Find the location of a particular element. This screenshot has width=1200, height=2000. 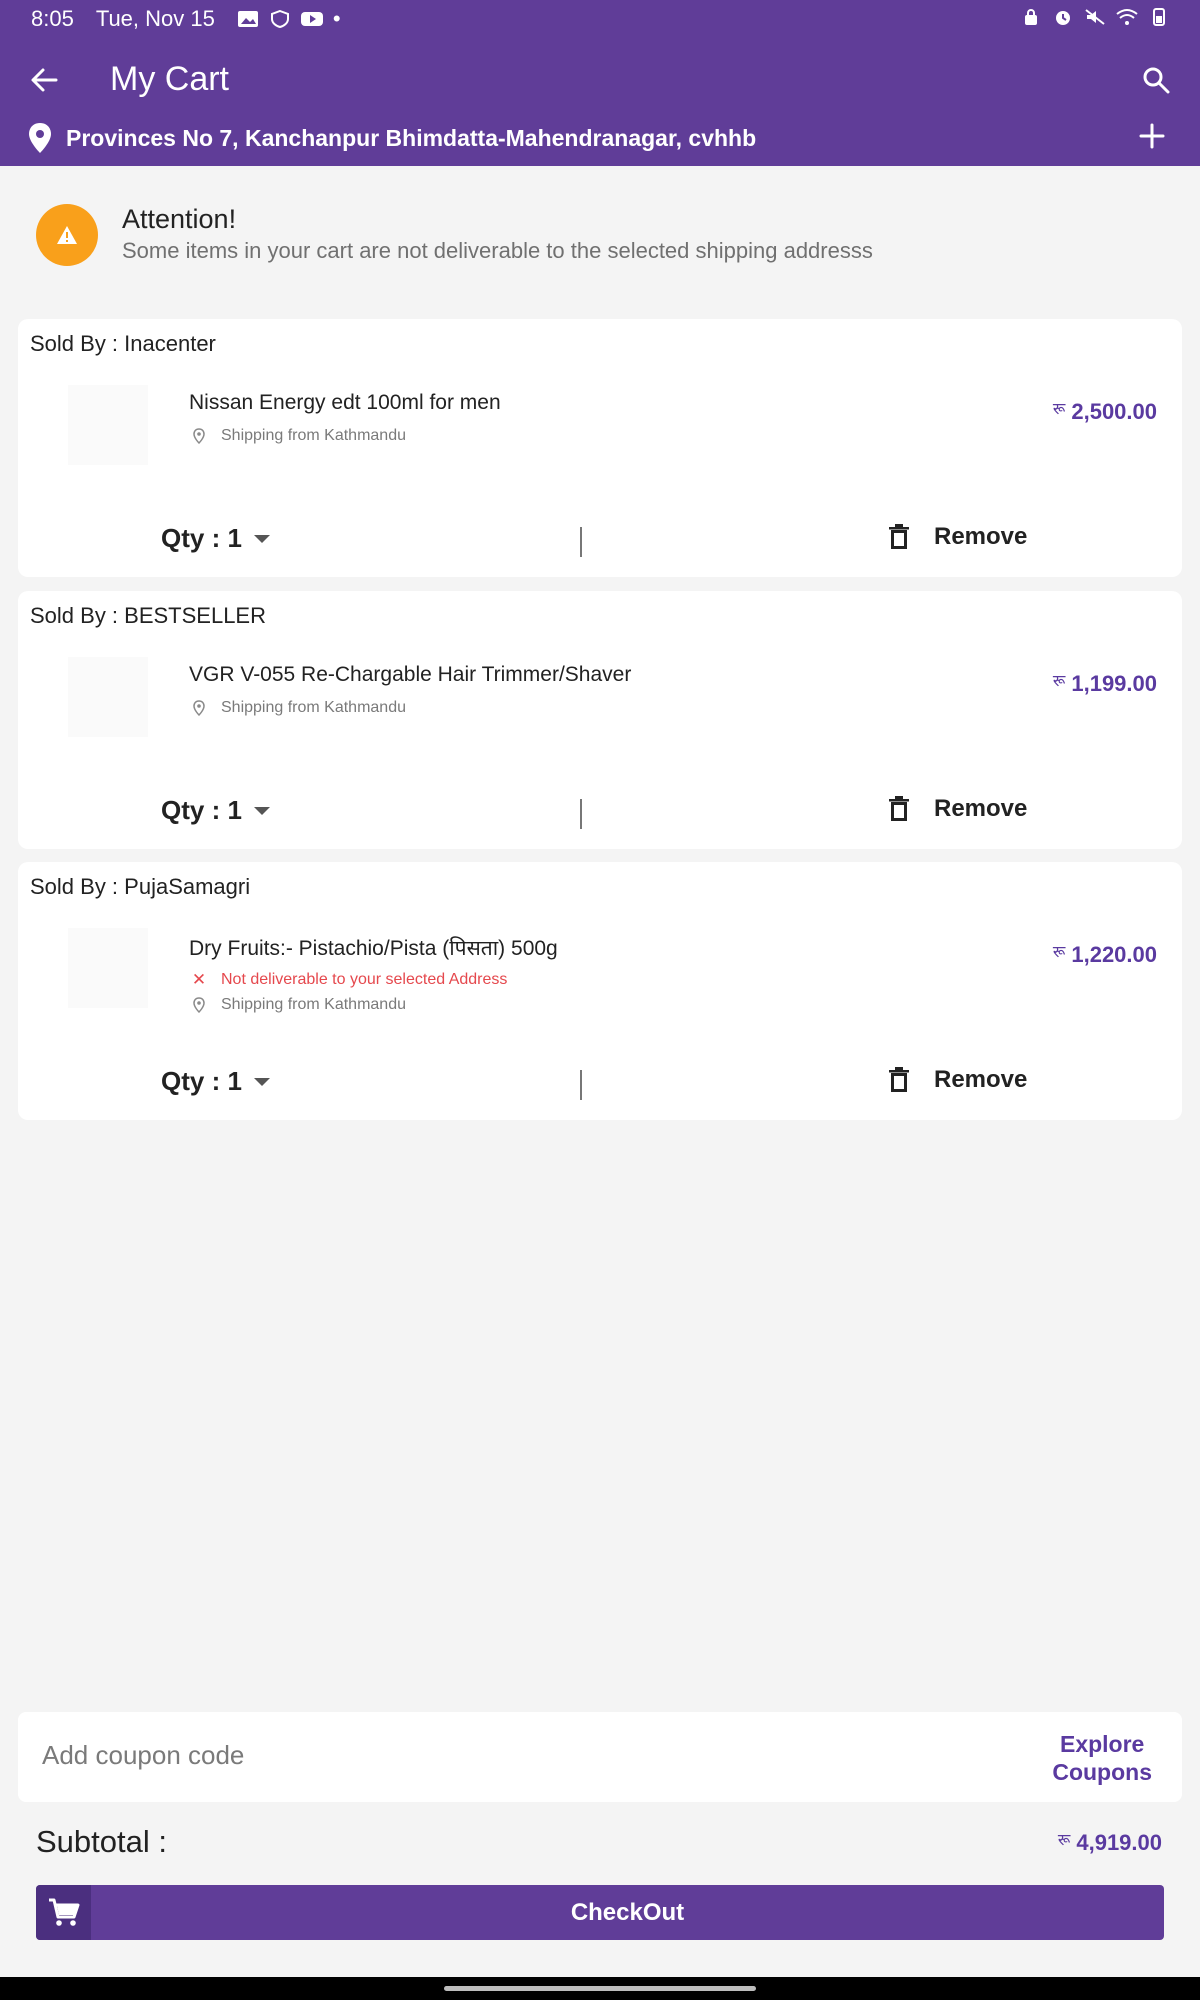

seller-name: Sold By : PujaSamagri is located at coordinates (140, 886).